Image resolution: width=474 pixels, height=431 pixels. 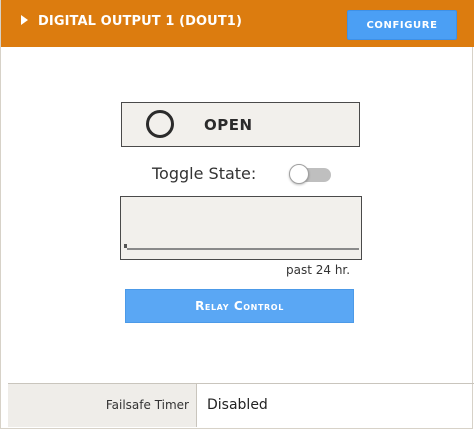 I want to click on history-timeline, so click(x=243, y=249).